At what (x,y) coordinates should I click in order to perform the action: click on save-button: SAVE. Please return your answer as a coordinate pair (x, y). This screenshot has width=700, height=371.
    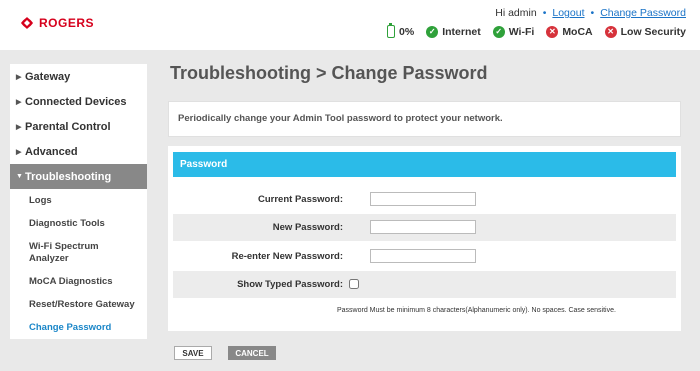
    Looking at the image, I should click on (193, 353).